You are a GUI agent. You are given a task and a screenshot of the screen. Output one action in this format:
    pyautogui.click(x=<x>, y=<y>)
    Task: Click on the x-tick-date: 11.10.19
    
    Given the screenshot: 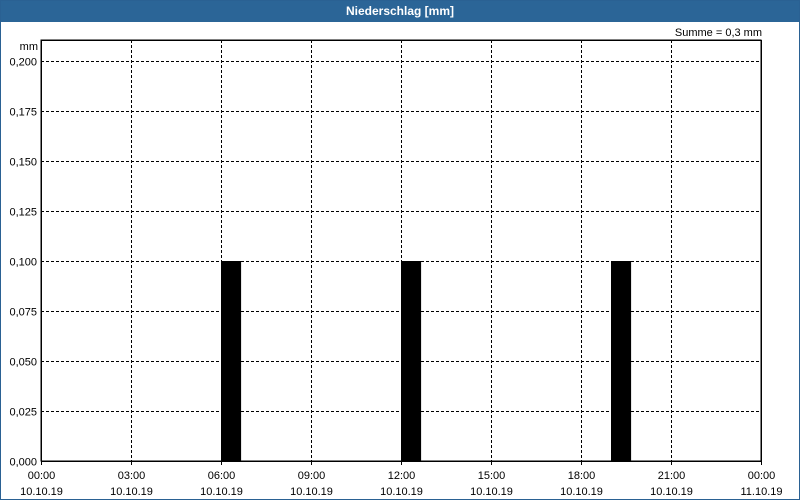 What is the action you would take?
    pyautogui.click(x=761, y=492)
    